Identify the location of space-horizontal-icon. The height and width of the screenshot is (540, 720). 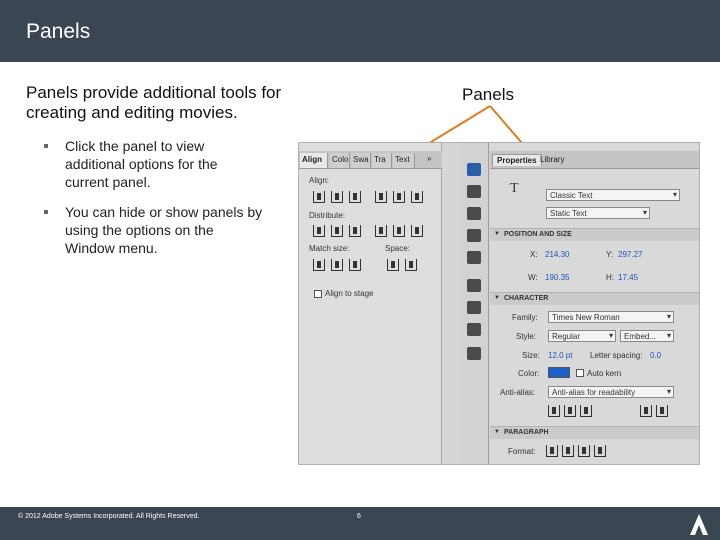
(411, 265).